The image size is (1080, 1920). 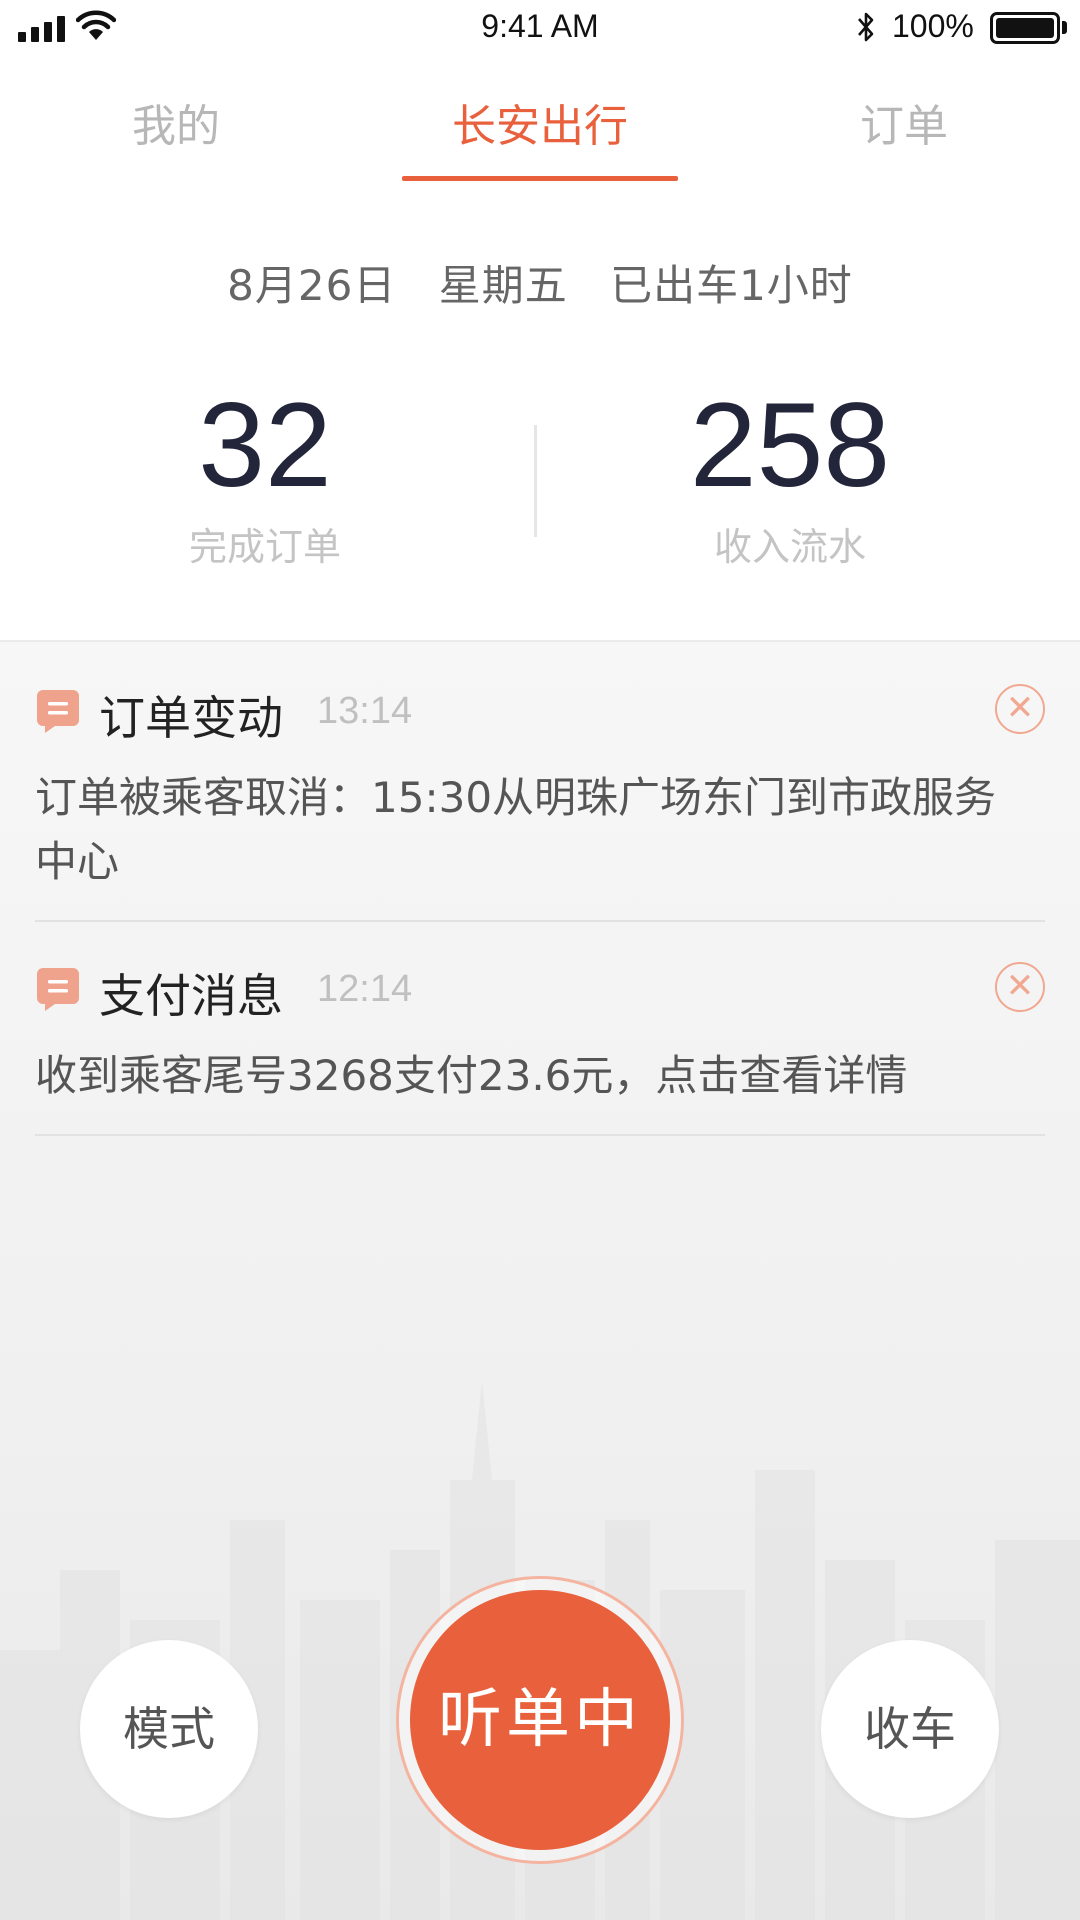 I want to click on weekday-text: 星期五, so click(x=503, y=285).